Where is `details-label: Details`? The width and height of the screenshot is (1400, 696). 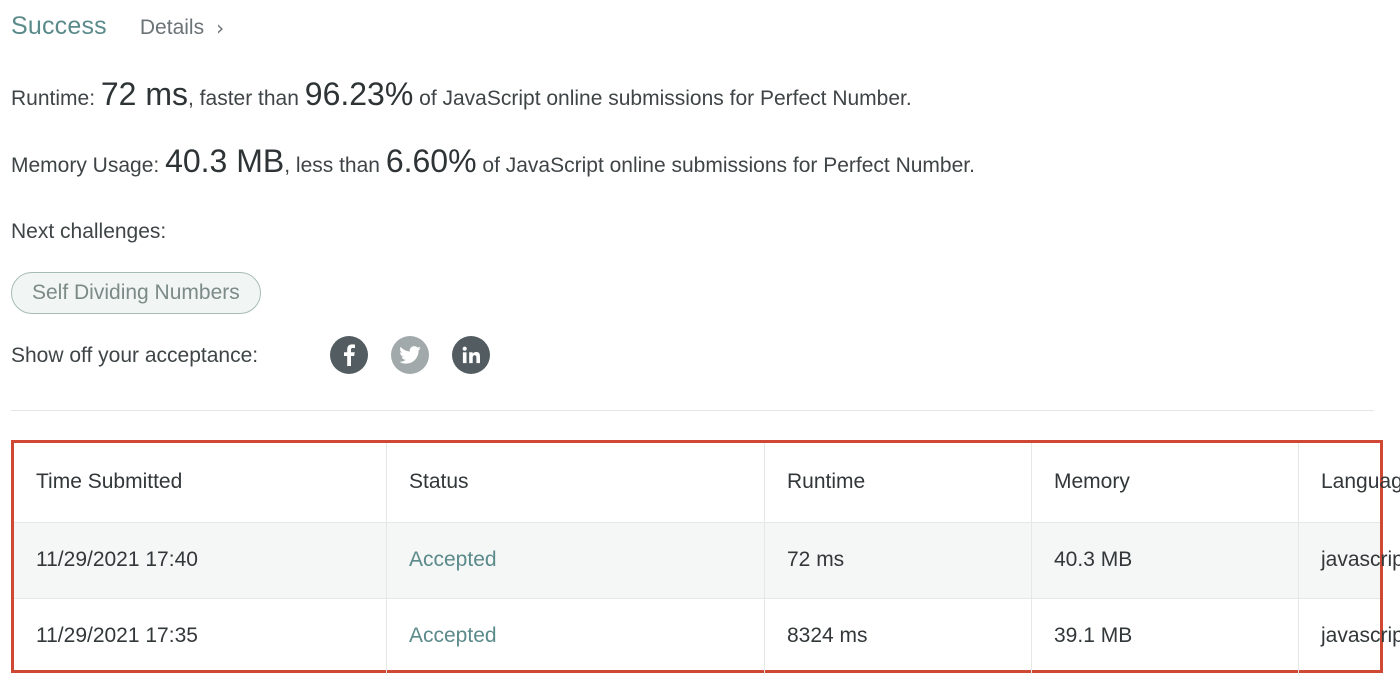 details-label: Details is located at coordinates (172, 27).